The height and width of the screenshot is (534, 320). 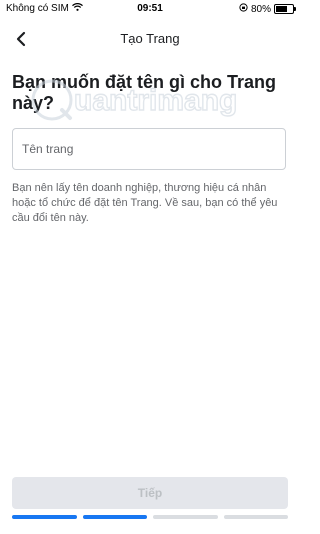 I want to click on page-title: Tạo Trang, so click(x=150, y=38).